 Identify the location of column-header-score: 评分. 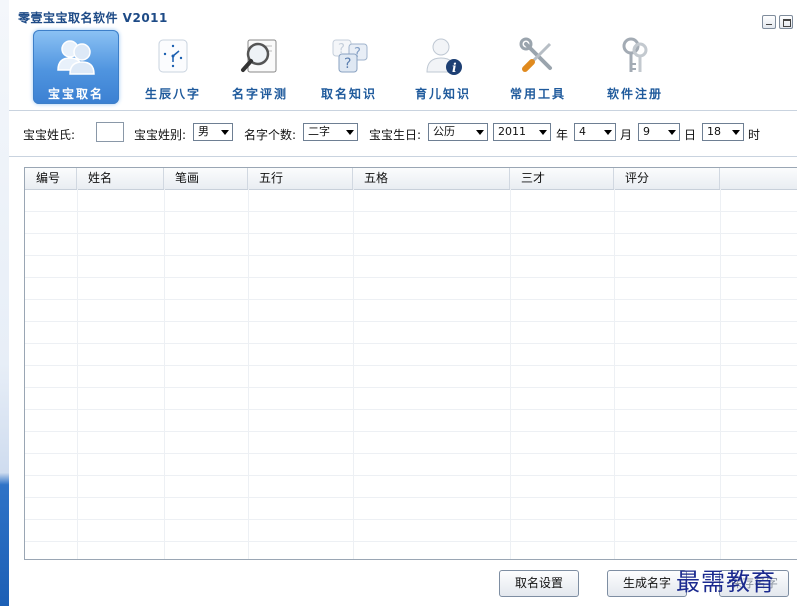
(667, 178).